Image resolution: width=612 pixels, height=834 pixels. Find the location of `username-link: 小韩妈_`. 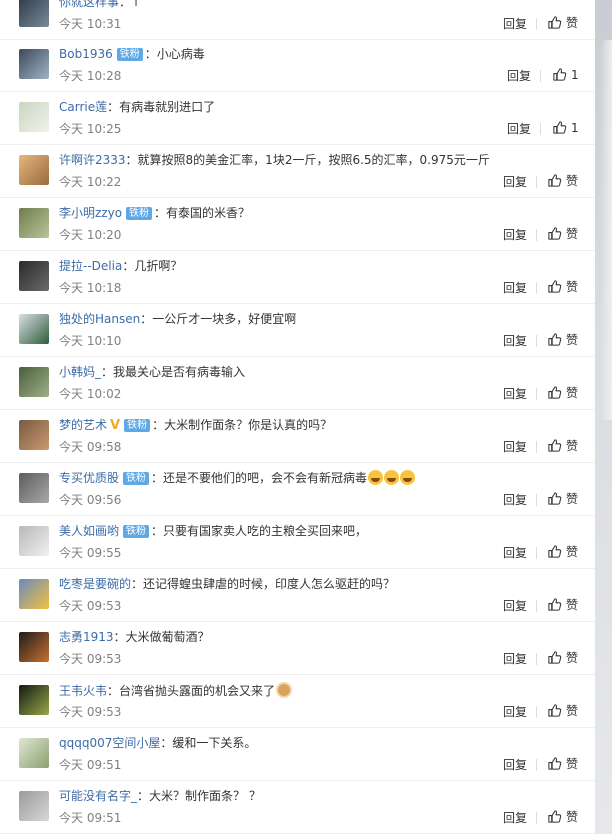

username-link: 小韩妈_ is located at coordinates (80, 372).